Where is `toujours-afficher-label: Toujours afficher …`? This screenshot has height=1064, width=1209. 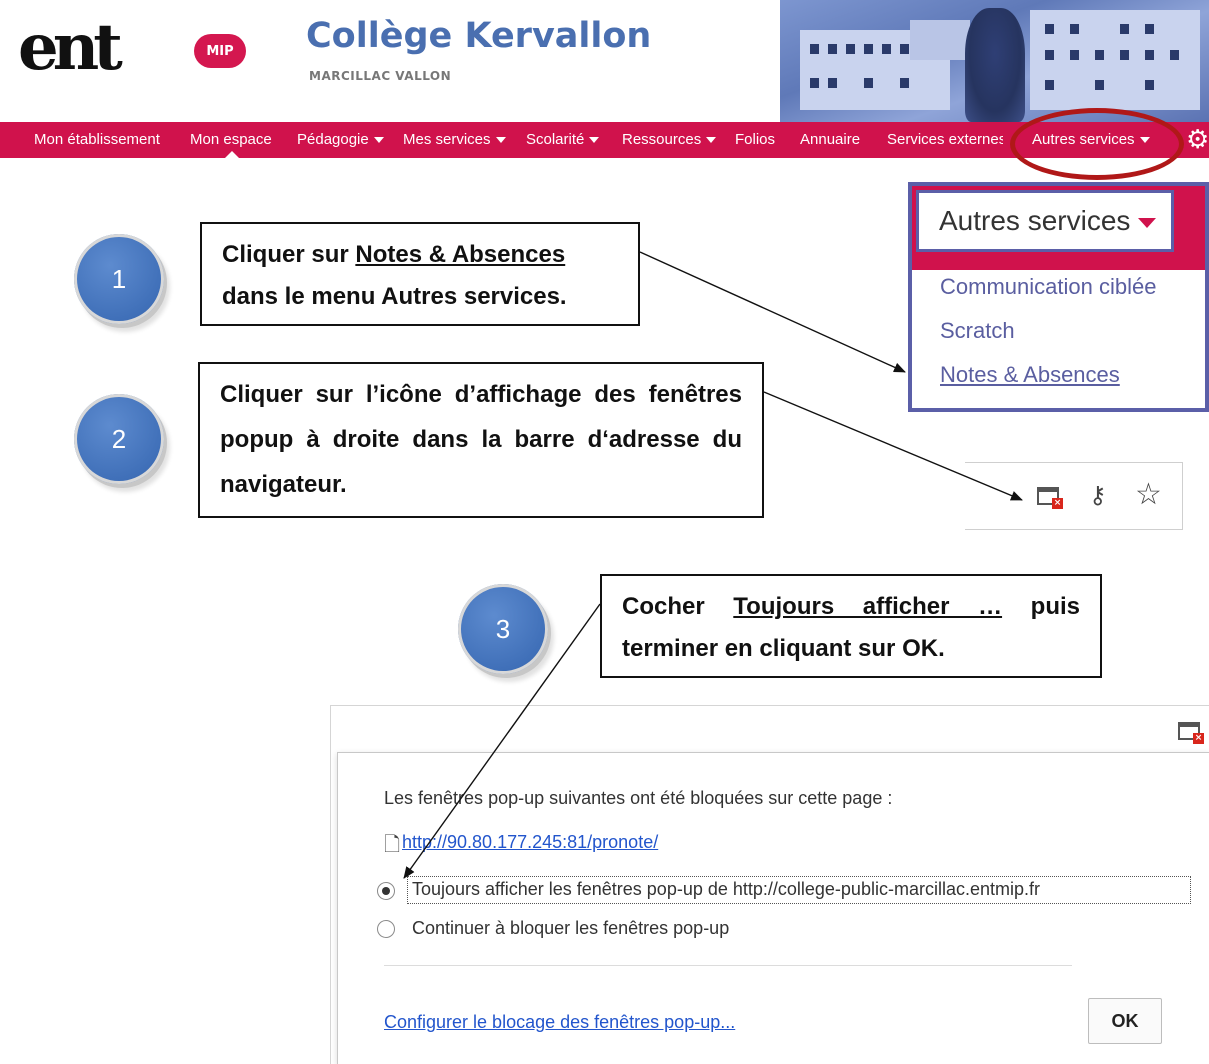
toujours-afficher-label: Toujours afficher … is located at coordinates (868, 606).